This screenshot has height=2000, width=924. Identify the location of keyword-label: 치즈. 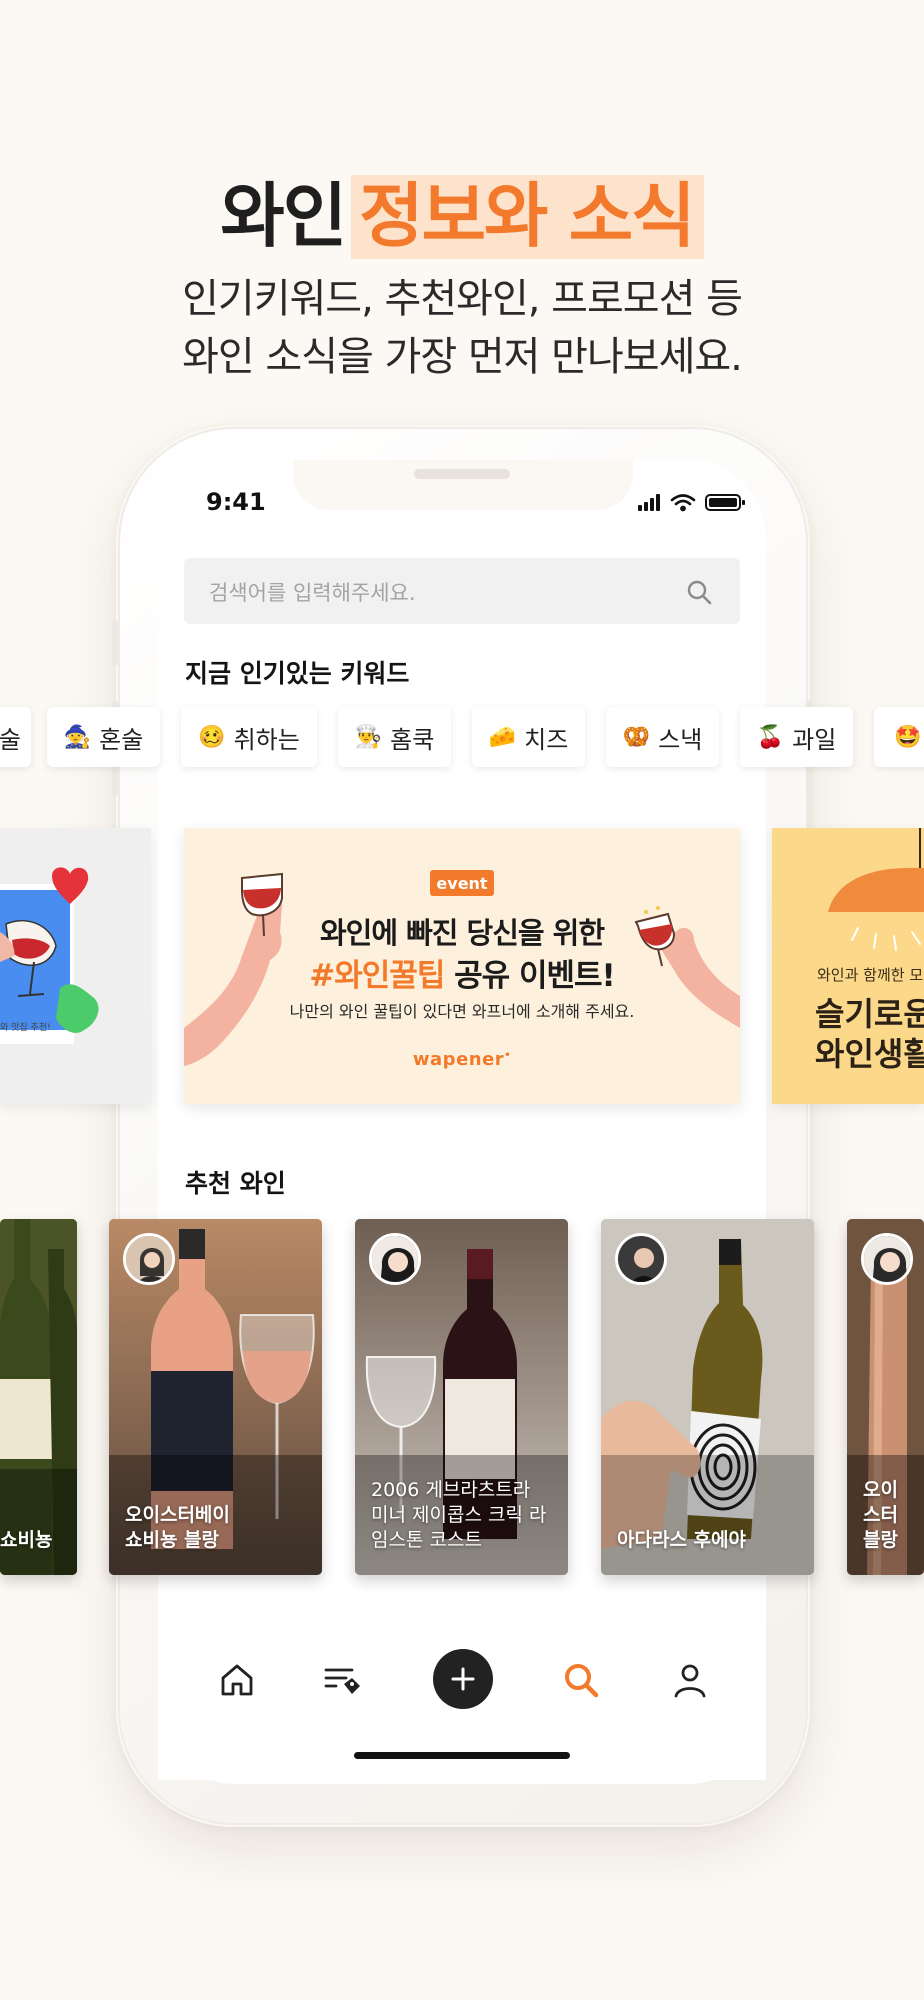
(546, 739).